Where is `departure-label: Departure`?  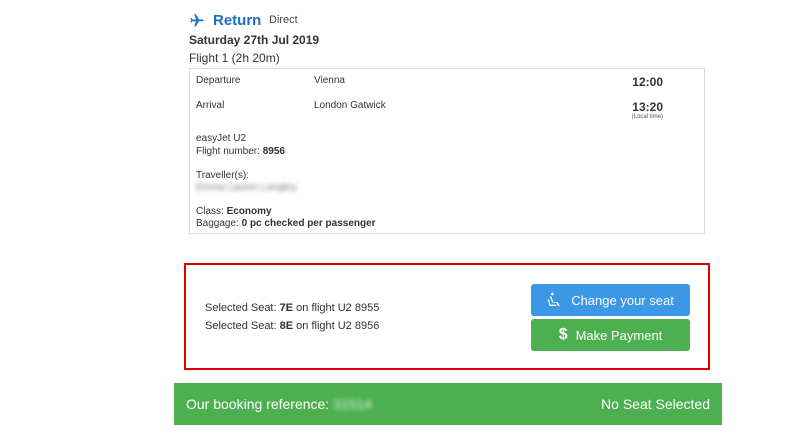 departure-label: Departure is located at coordinates (218, 80).